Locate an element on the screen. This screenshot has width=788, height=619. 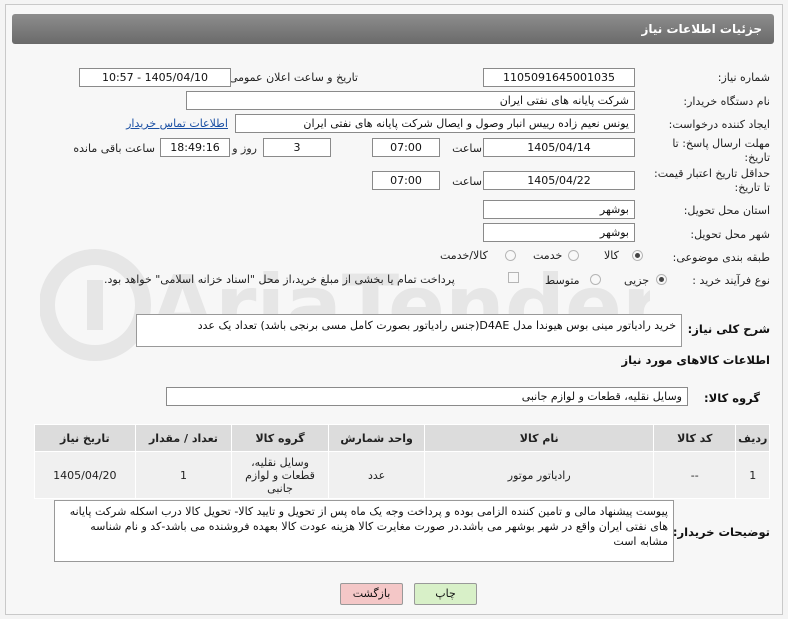
col-unit: واحد شمارش is located at coordinates (376, 438).